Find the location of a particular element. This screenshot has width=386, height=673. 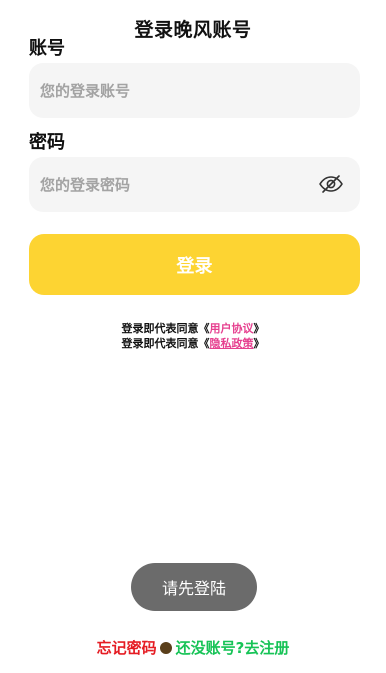

password-input is located at coordinates (178, 184).